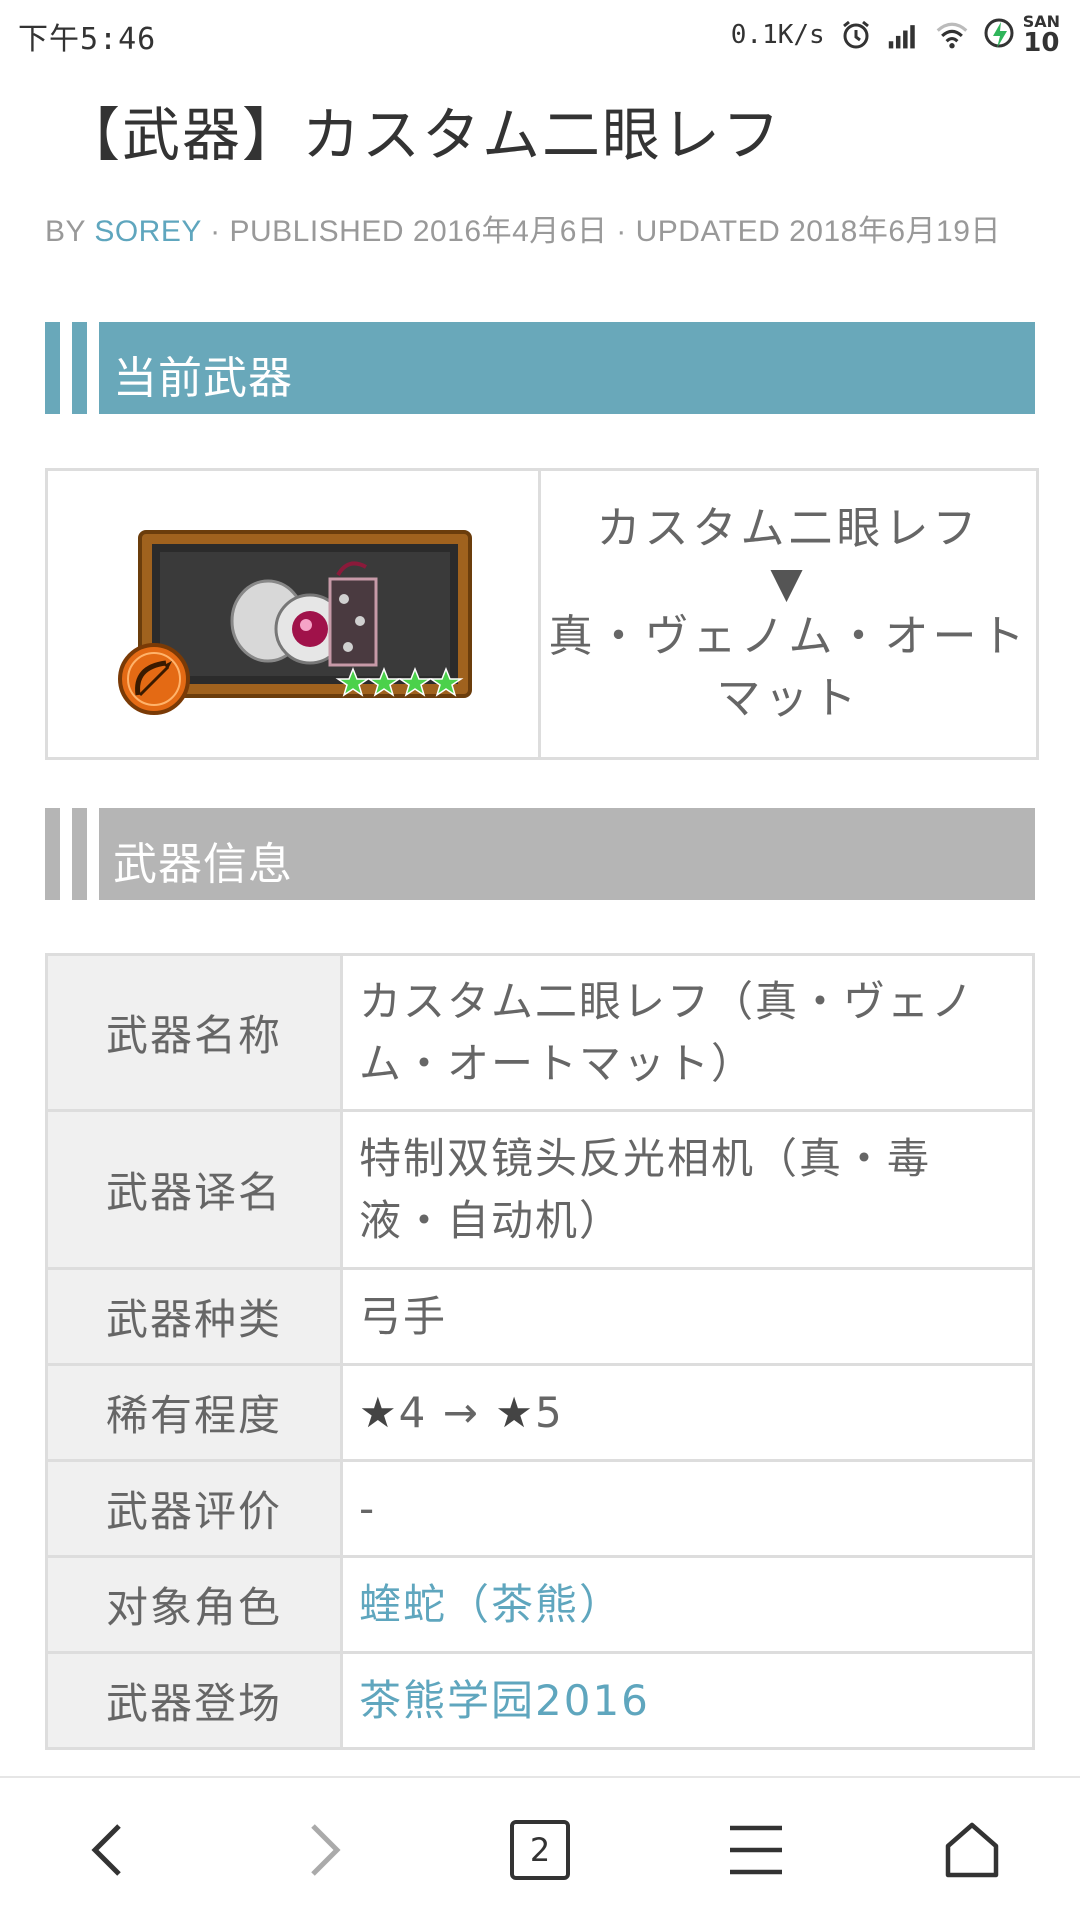  I want to click on row-key: 武器登场, so click(194, 1700).